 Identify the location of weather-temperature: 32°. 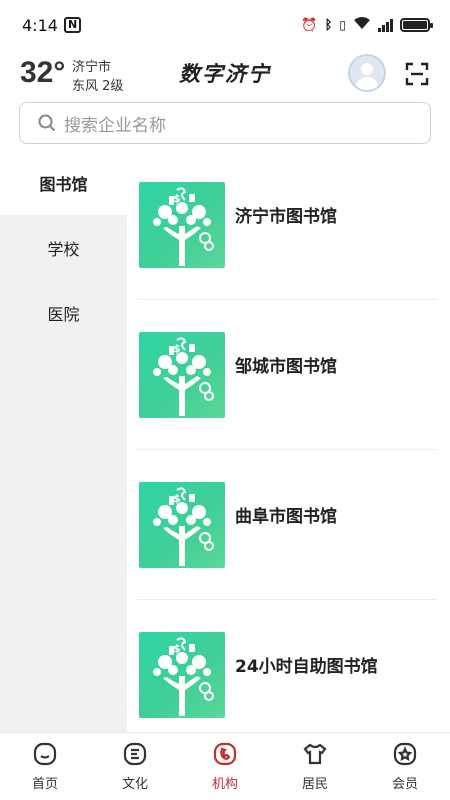
(43, 72).